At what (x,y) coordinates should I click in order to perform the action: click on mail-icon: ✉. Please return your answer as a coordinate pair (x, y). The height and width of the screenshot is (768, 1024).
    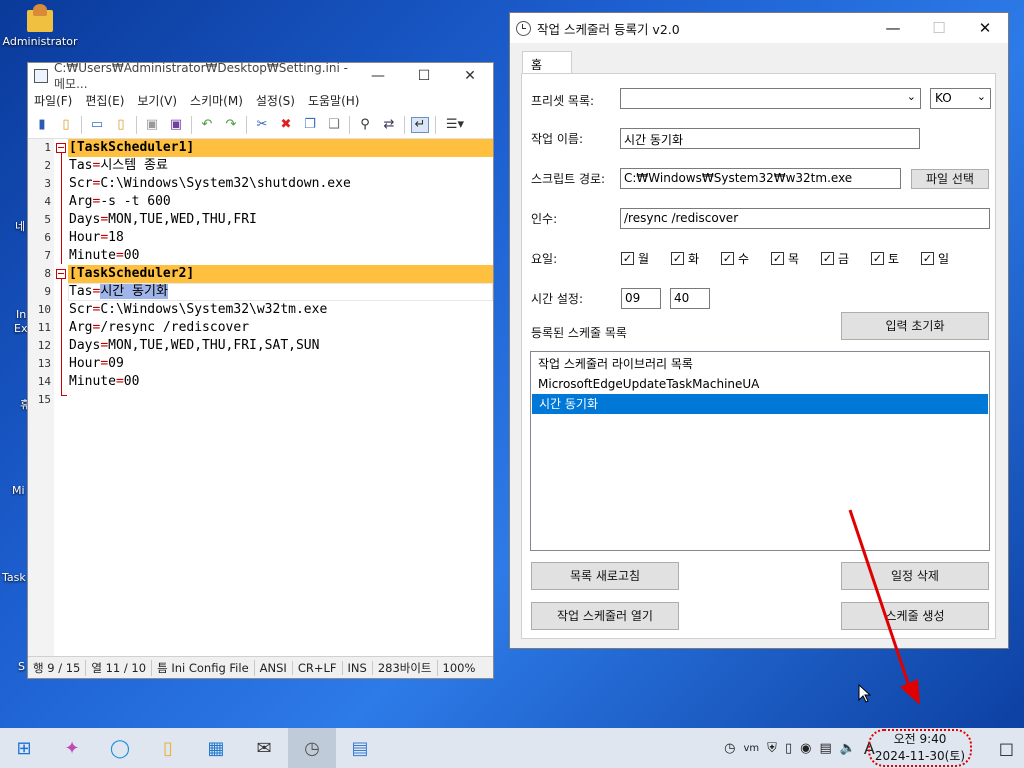
    Looking at the image, I should click on (264, 748).